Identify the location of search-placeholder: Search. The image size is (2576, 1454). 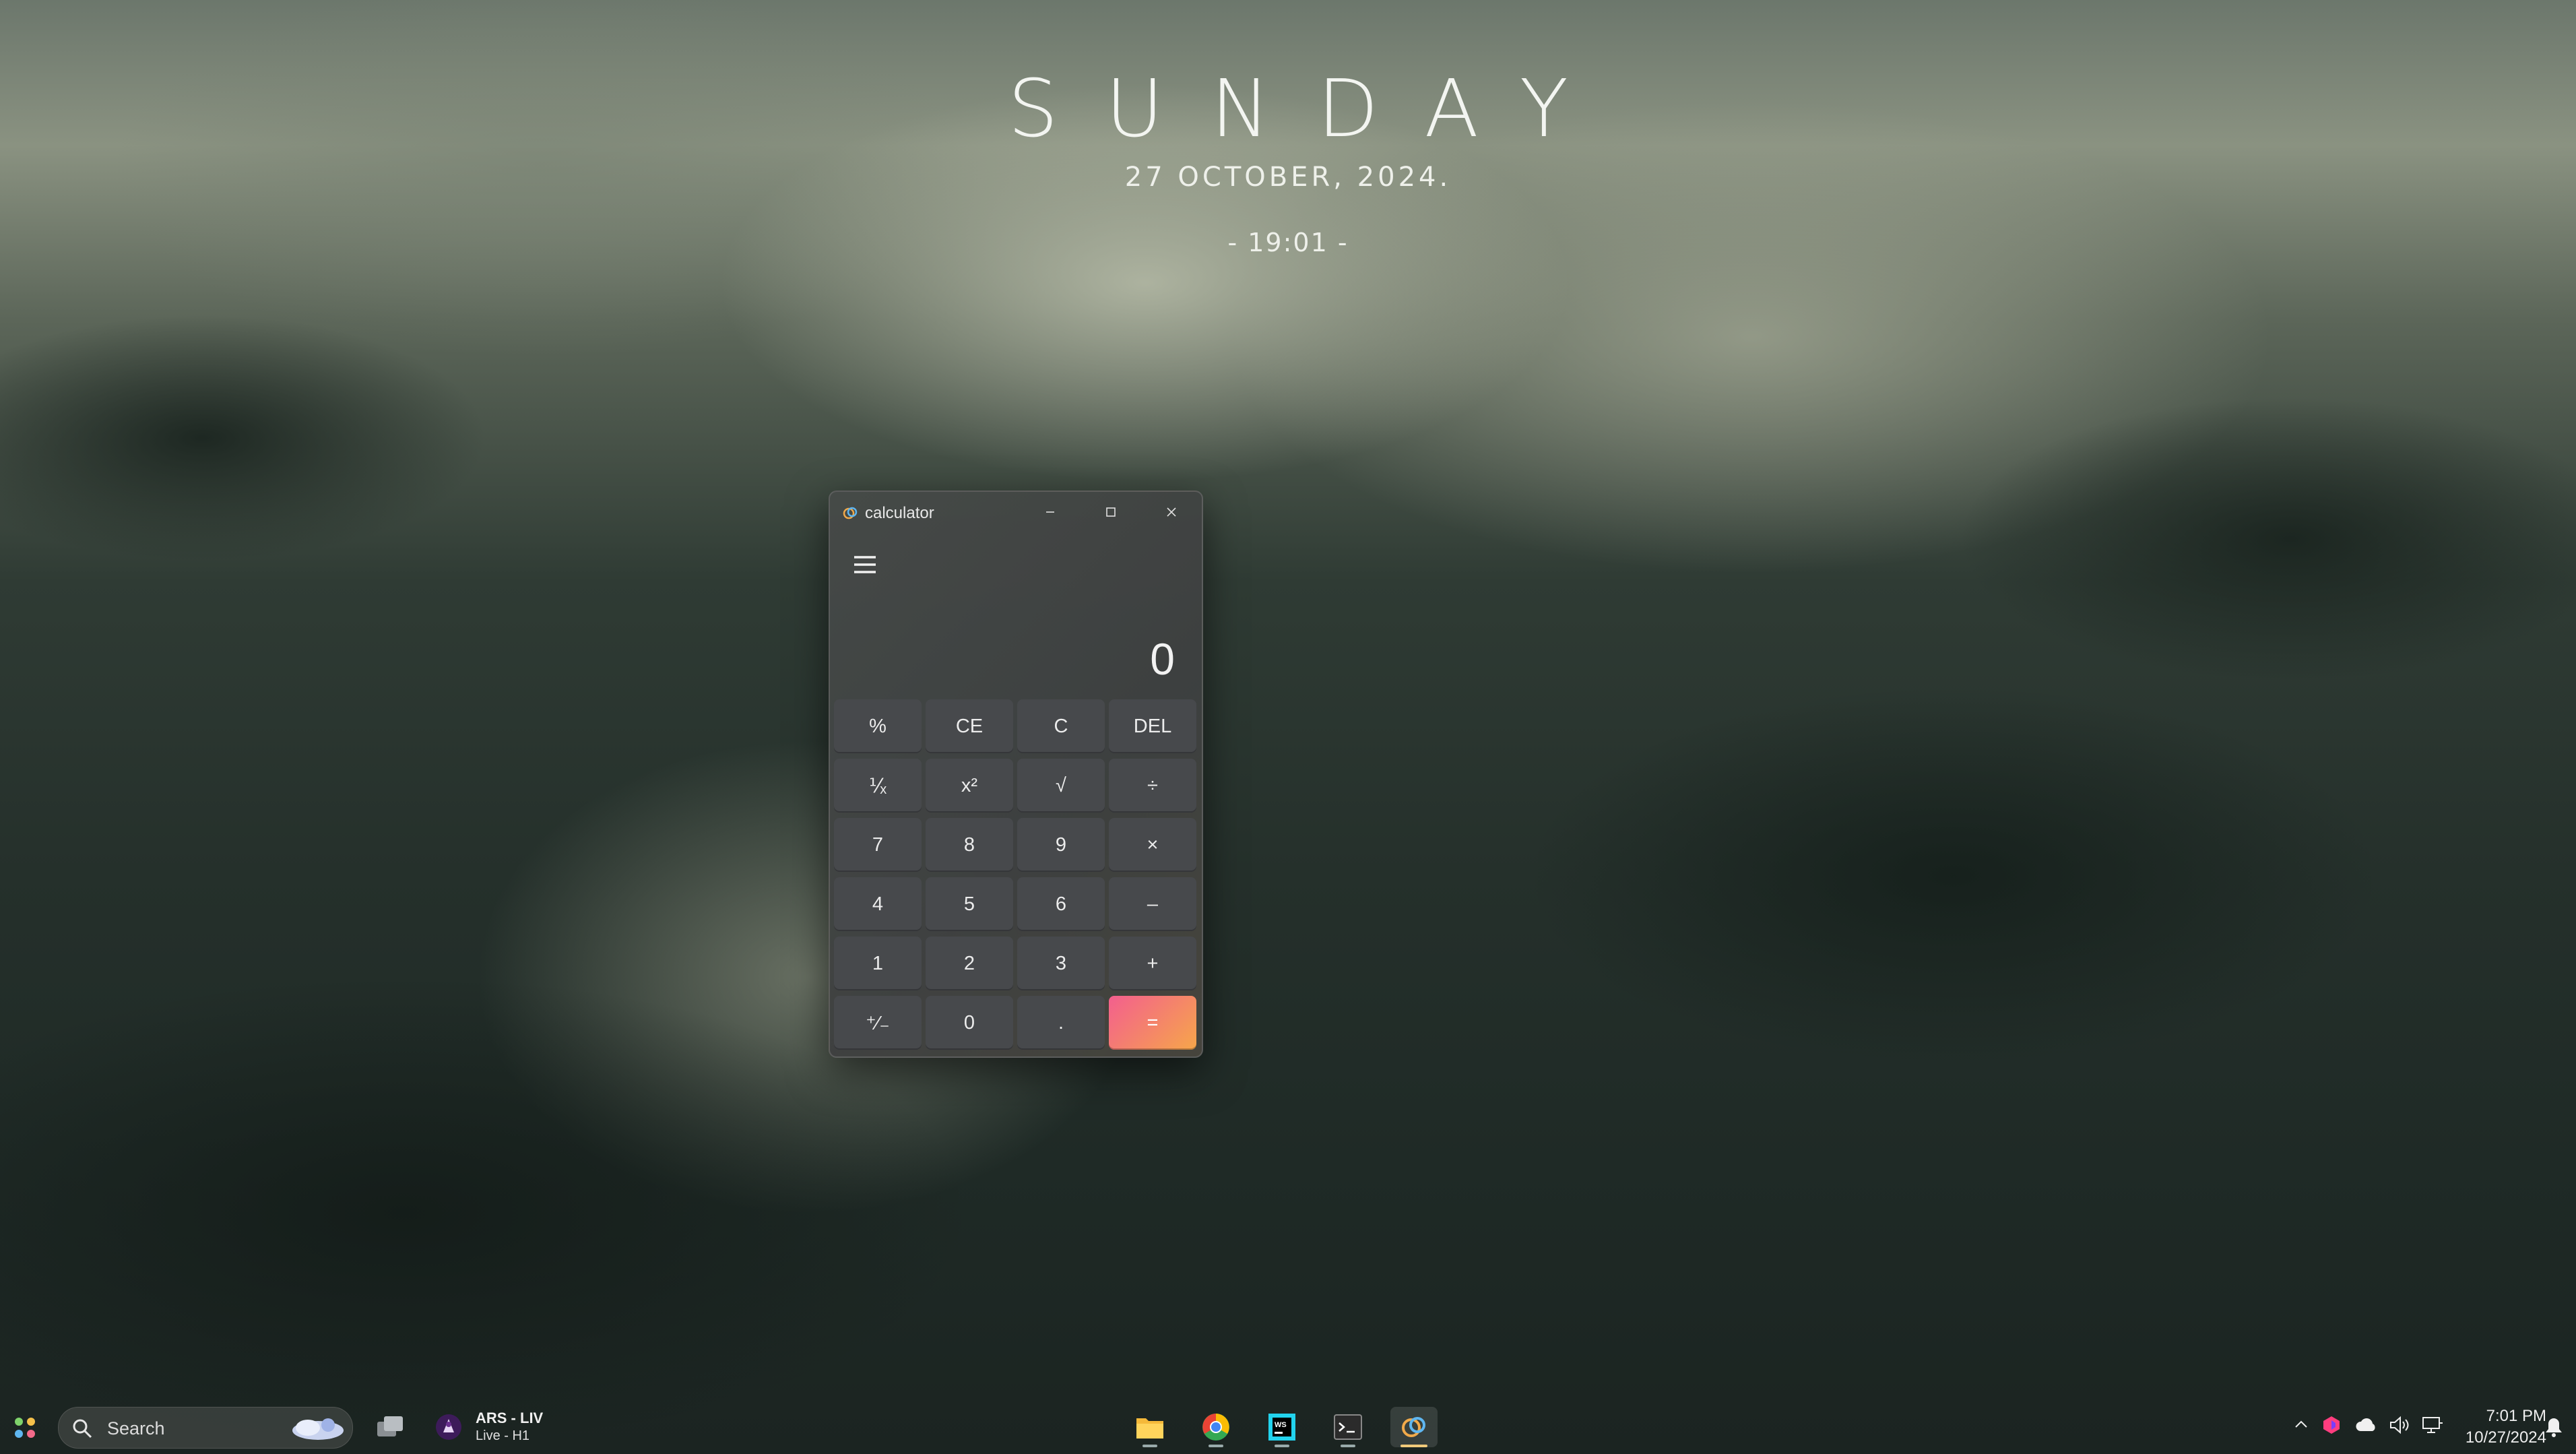
(136, 1428).